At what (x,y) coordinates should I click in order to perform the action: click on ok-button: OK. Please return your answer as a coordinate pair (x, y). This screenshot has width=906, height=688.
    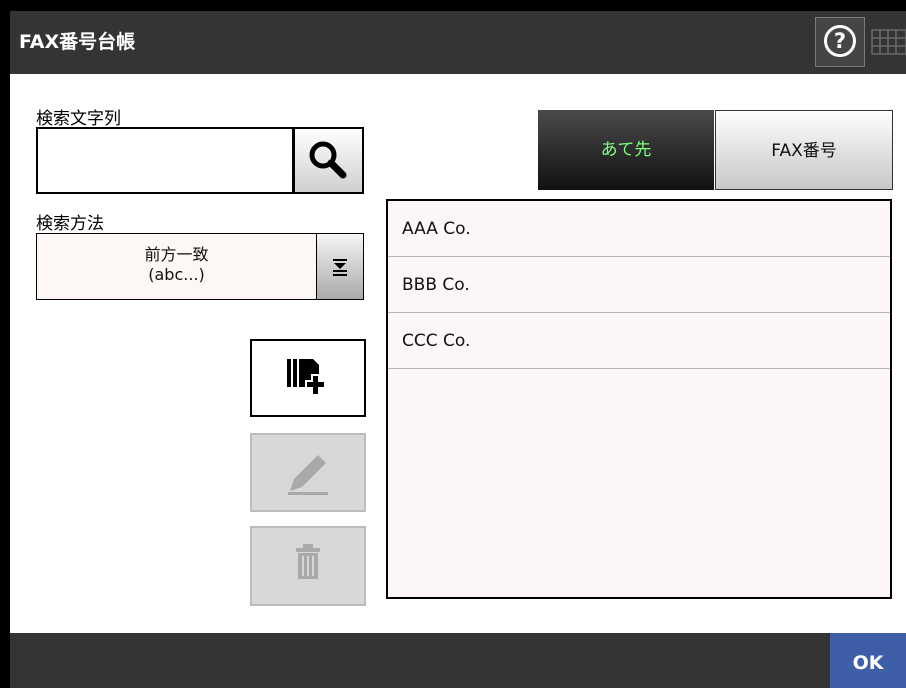
    Looking at the image, I should click on (868, 660).